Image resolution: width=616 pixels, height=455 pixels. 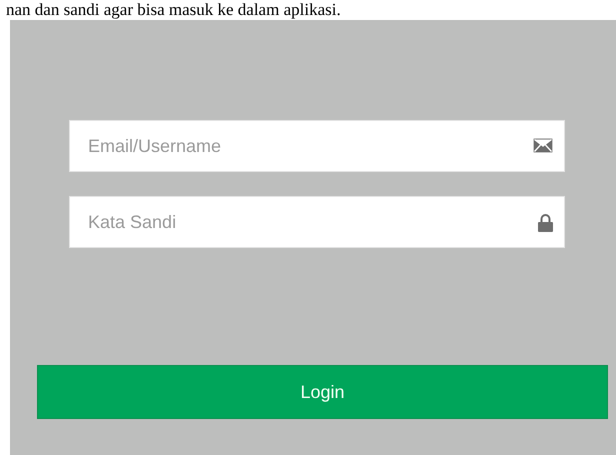 I want to click on caption-text: nan dan sandi agar bisa masuk ke dalam aplikasi., so click(x=173, y=10).